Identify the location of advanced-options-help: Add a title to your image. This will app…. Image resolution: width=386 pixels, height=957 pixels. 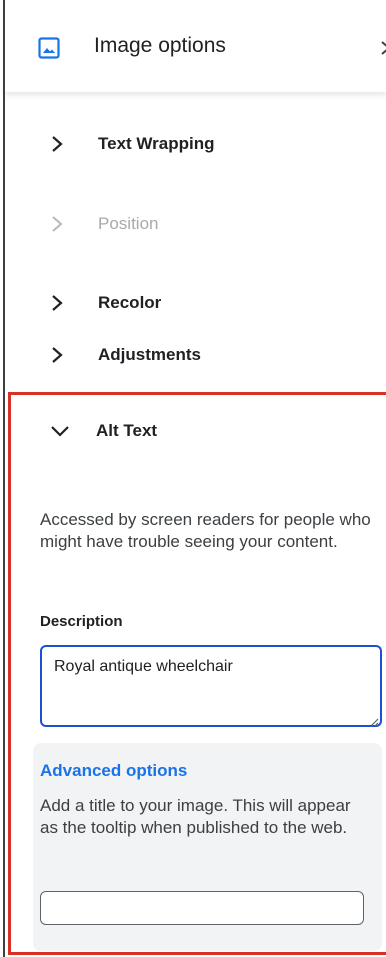
(195, 816).